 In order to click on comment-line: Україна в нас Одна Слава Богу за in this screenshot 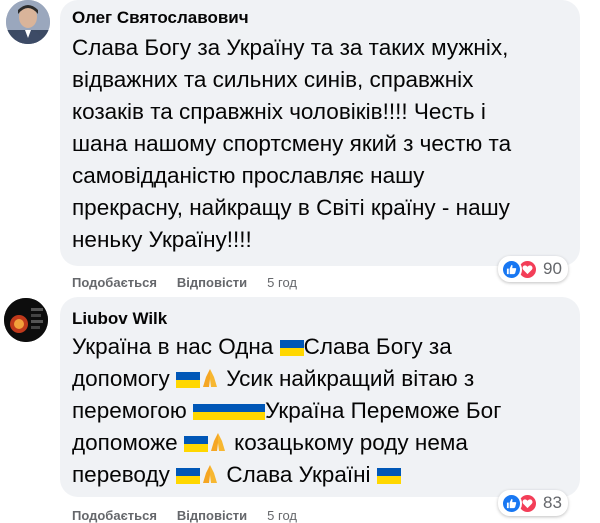, I will do `click(286, 347)`.